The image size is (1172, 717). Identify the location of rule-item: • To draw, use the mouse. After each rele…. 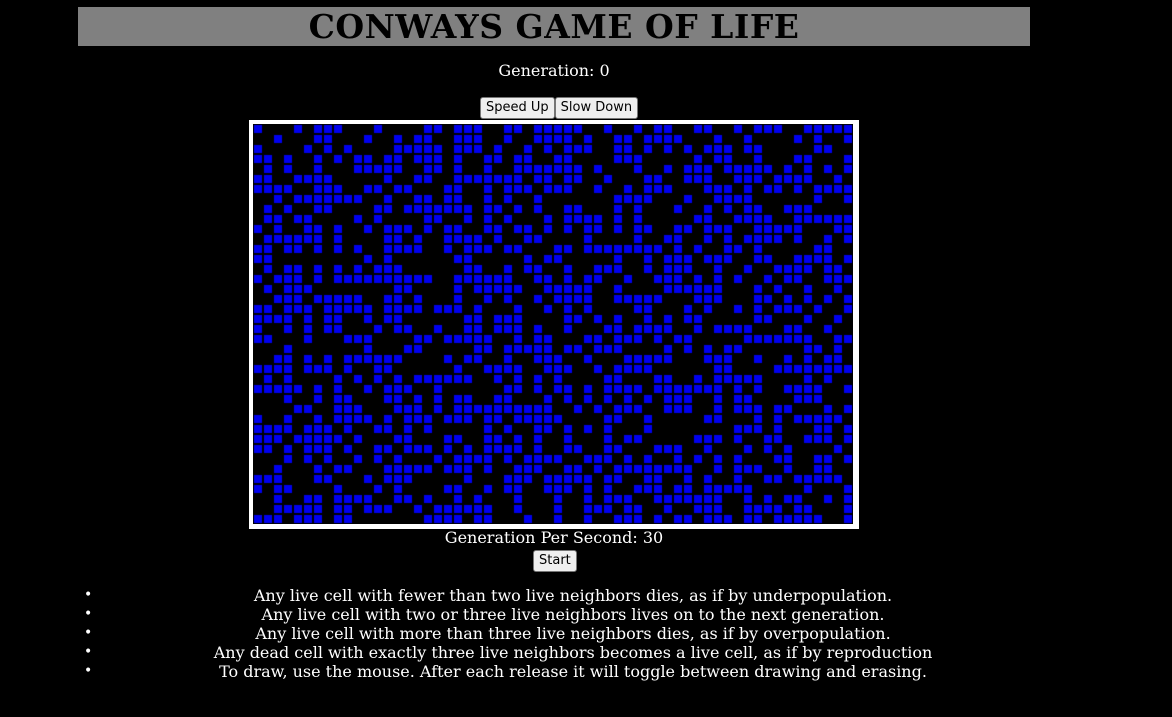
(505, 671).